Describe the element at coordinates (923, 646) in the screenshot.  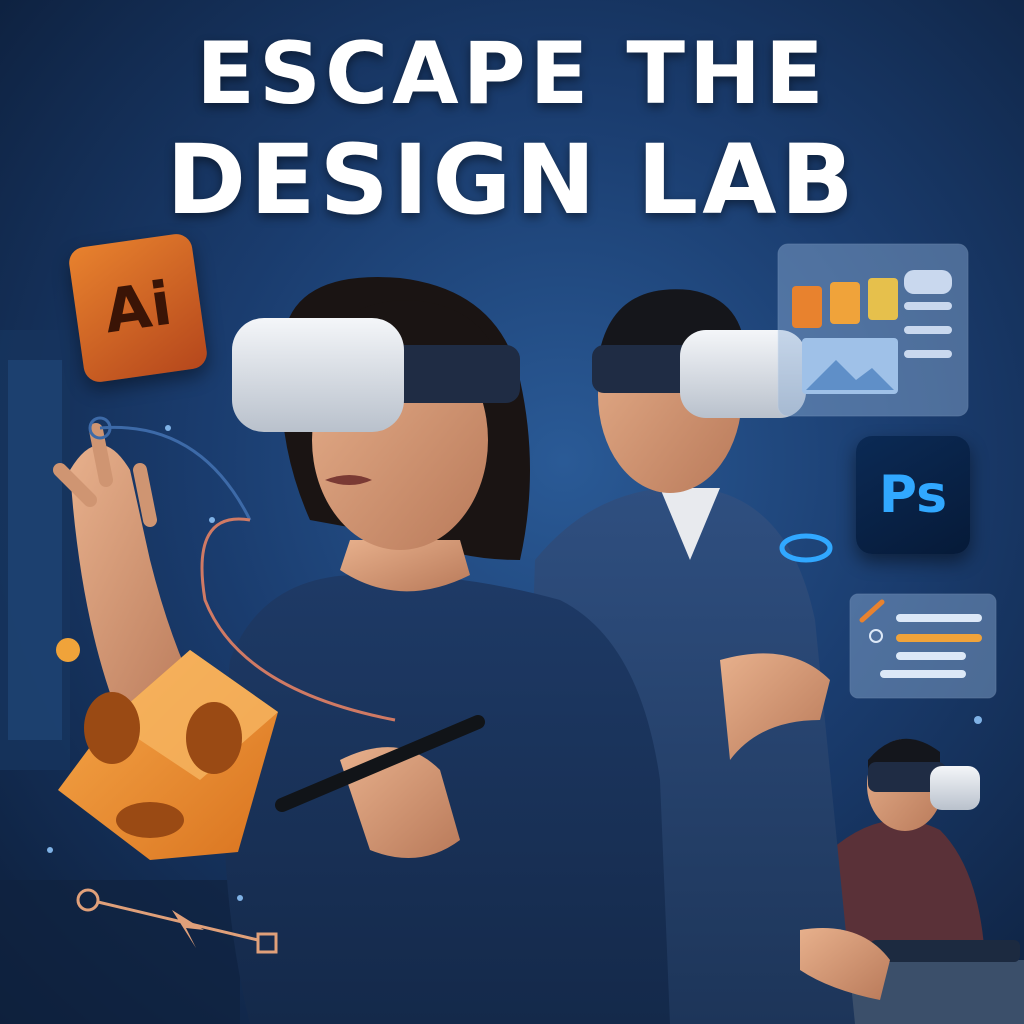
I see `settings-panel` at that location.